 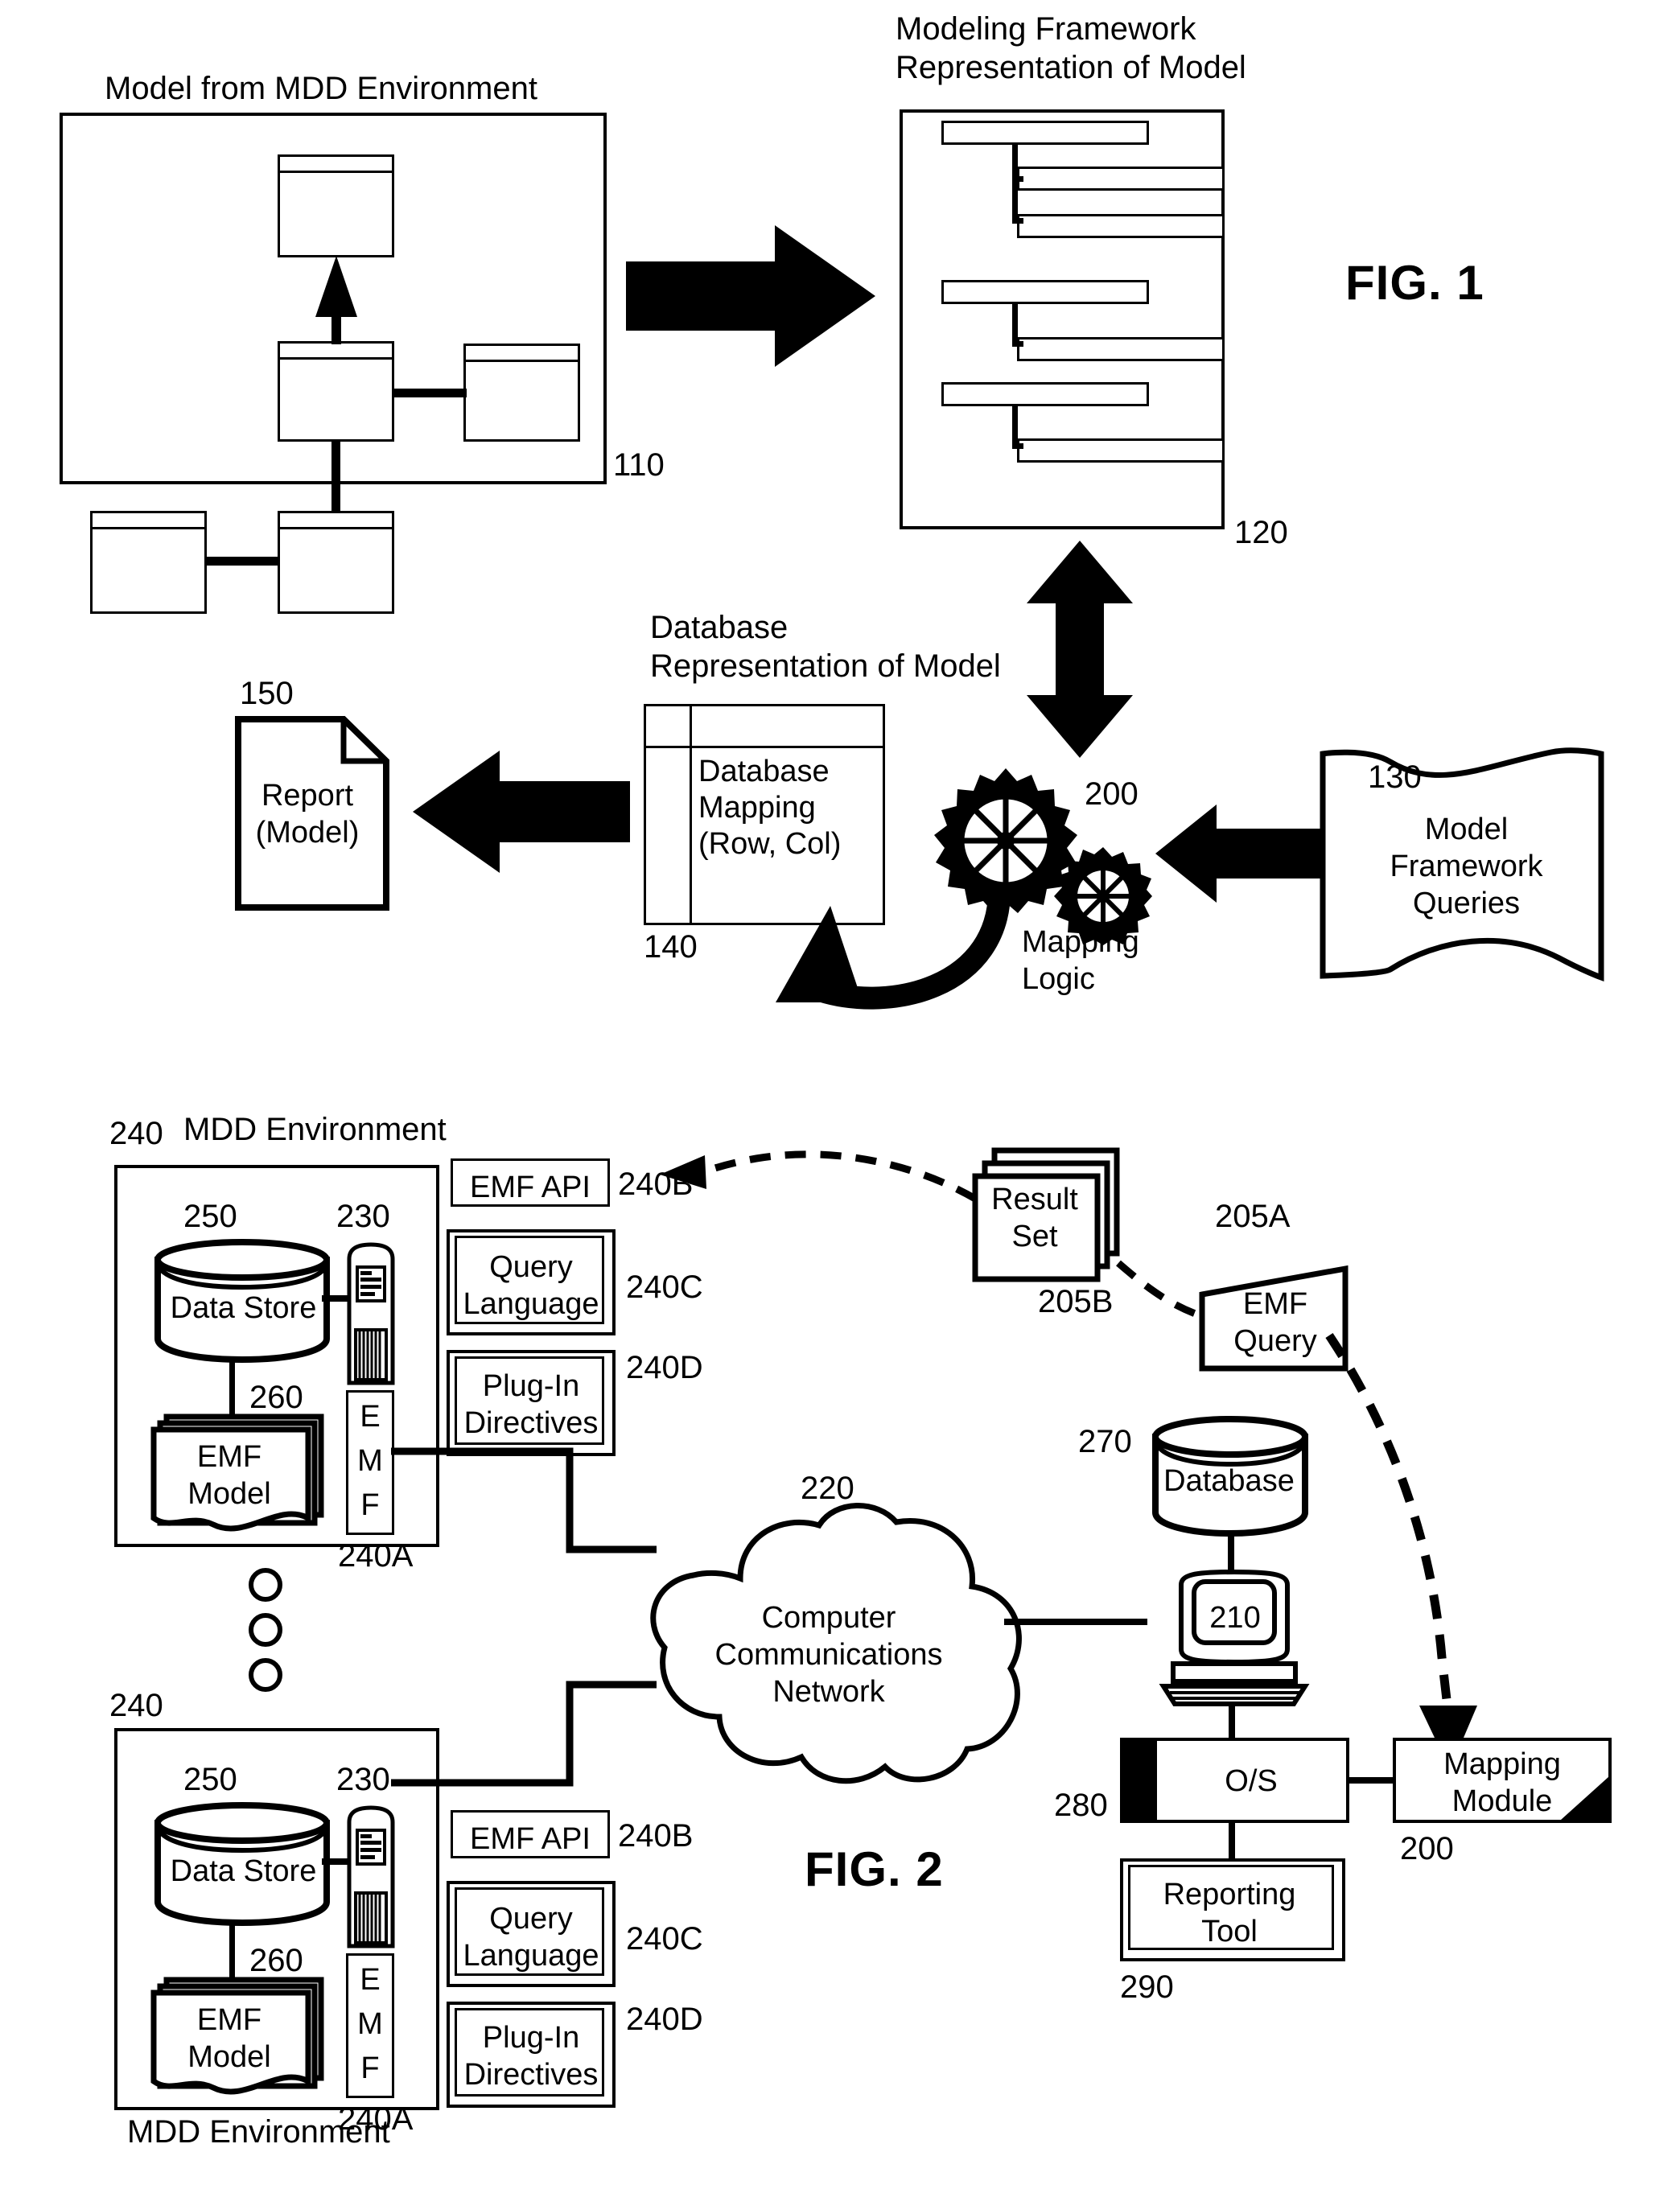 I want to click on uml-association-center-right, so click(x=430, y=393).